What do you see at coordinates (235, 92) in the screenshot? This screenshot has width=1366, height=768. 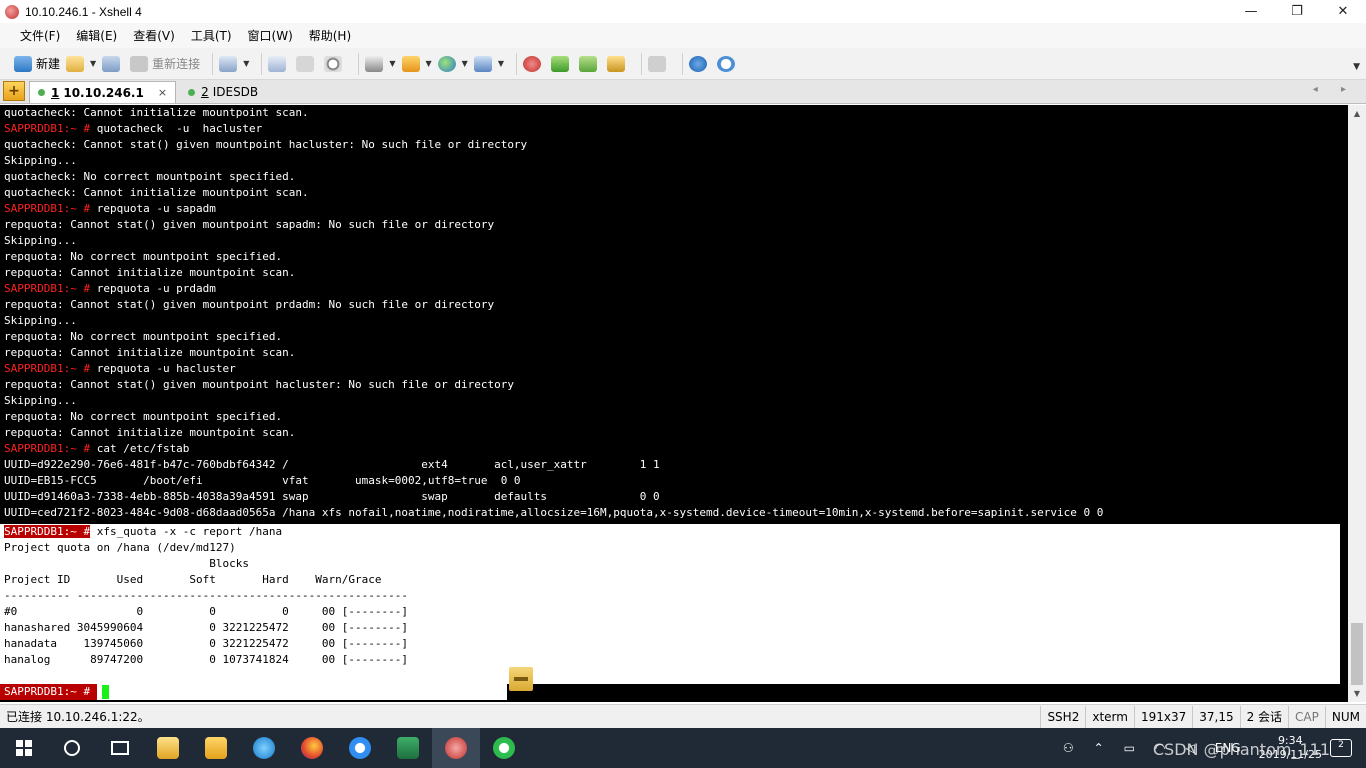 I see `tab-label: IDESDB` at bounding box center [235, 92].